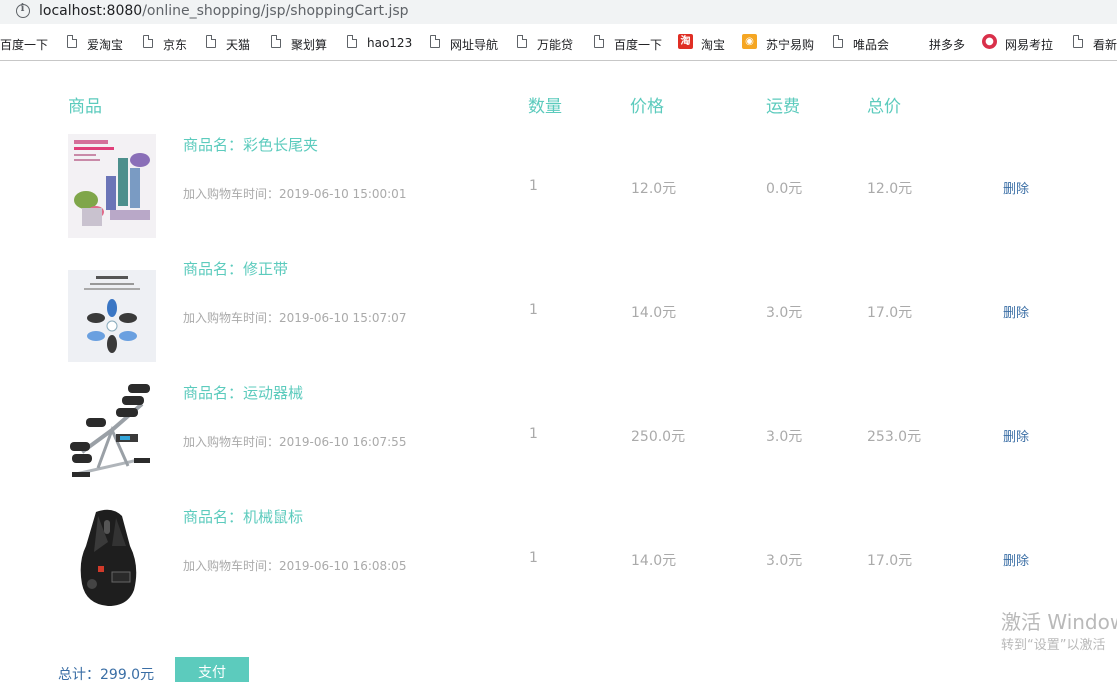 The width and height of the screenshot is (1117, 682). I want to click on added-time: 加入购物车时间：2019-06-10 16:07:55, so click(295, 442).